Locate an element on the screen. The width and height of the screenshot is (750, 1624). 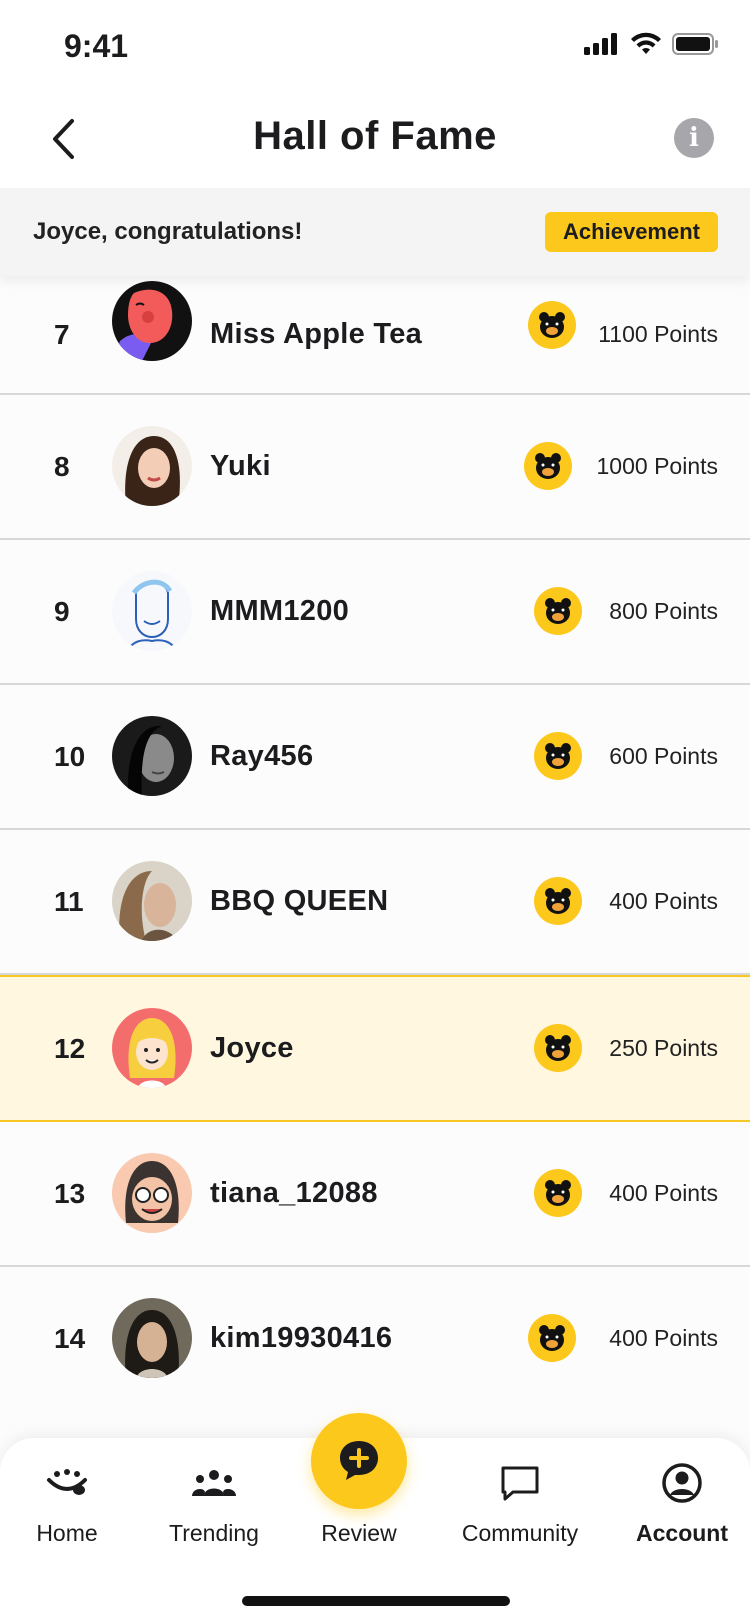
tab-label: Trending is located at coordinates (214, 1533).